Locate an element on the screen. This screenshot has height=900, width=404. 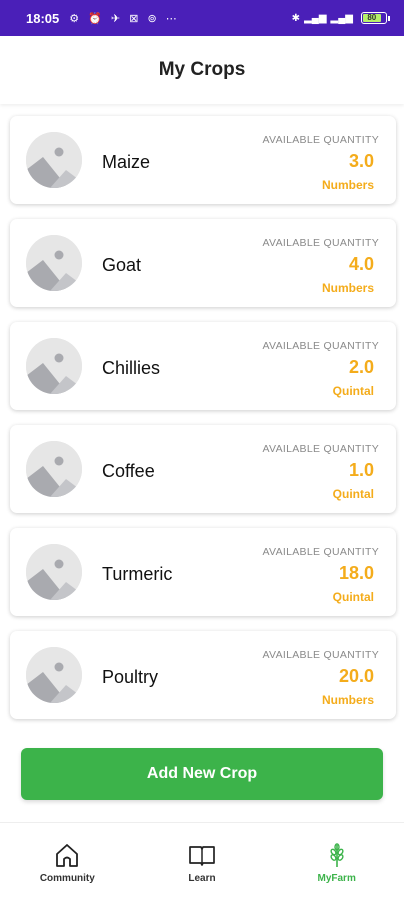
app-bar: My Crops is located at coordinates (202, 70).